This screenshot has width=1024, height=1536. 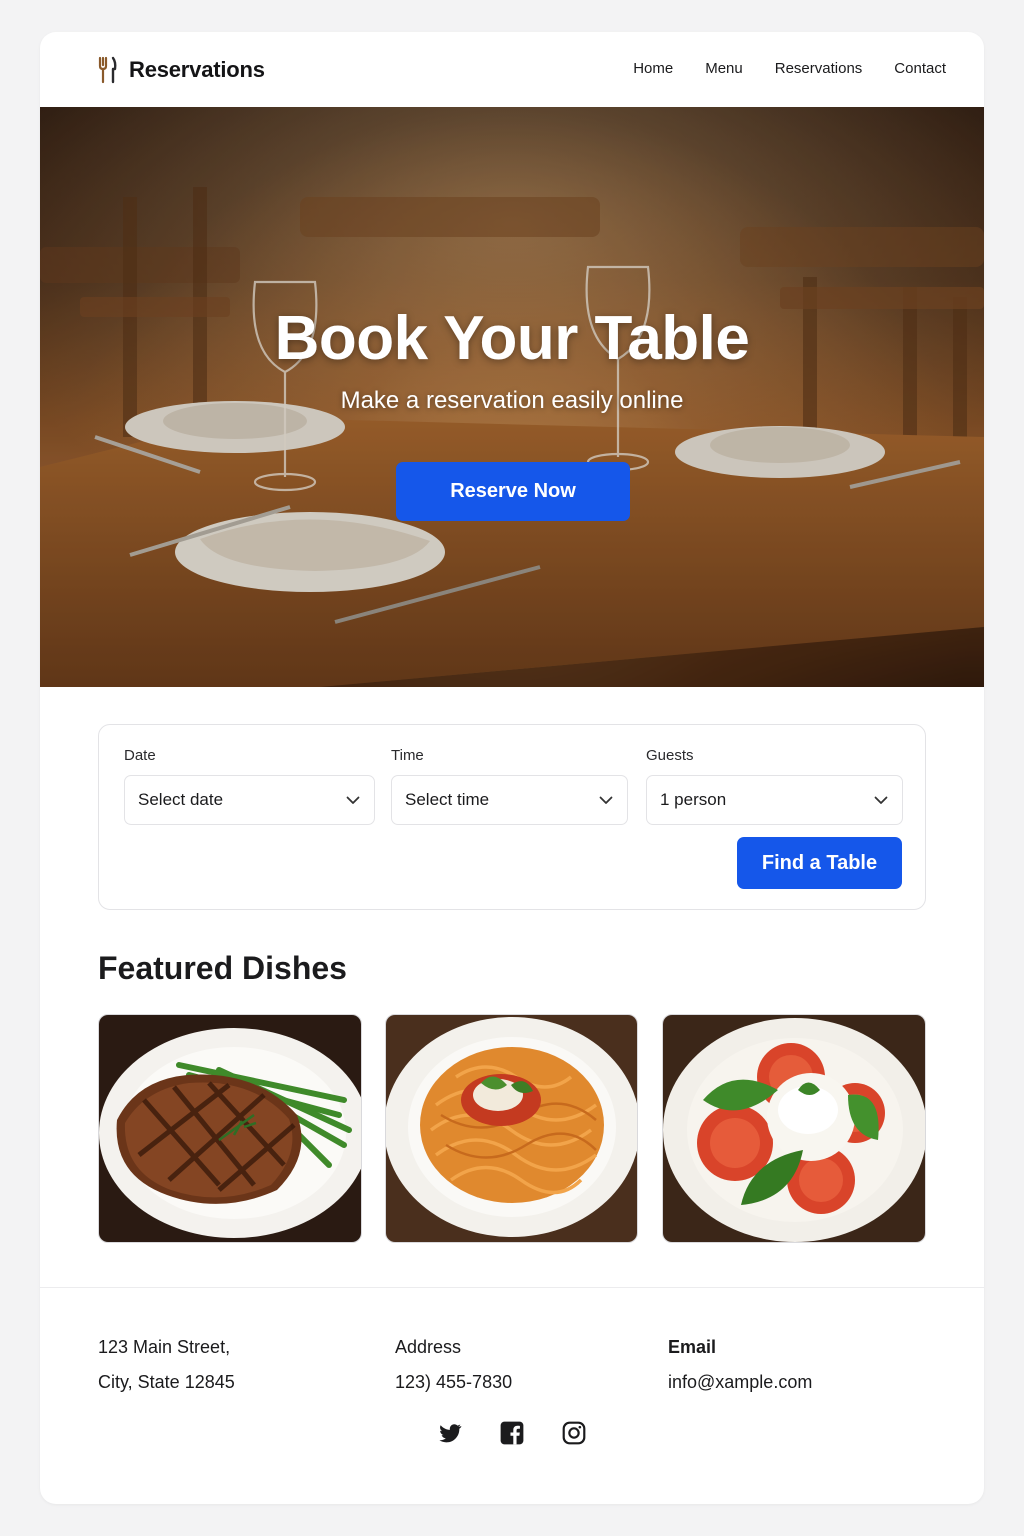 I want to click on caprese-dish-image, so click(x=794, y=1128).